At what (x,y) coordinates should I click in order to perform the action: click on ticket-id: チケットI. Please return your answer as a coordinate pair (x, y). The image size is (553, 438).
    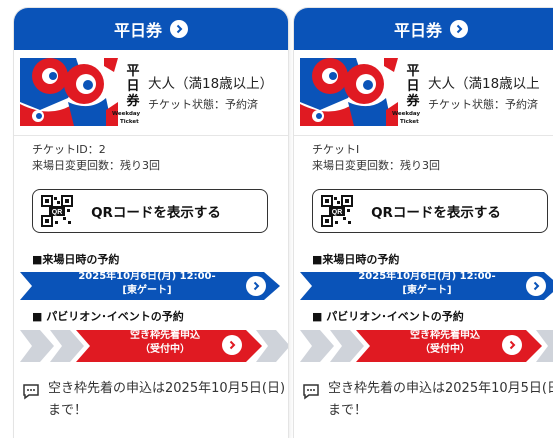
    Looking at the image, I should click on (336, 149).